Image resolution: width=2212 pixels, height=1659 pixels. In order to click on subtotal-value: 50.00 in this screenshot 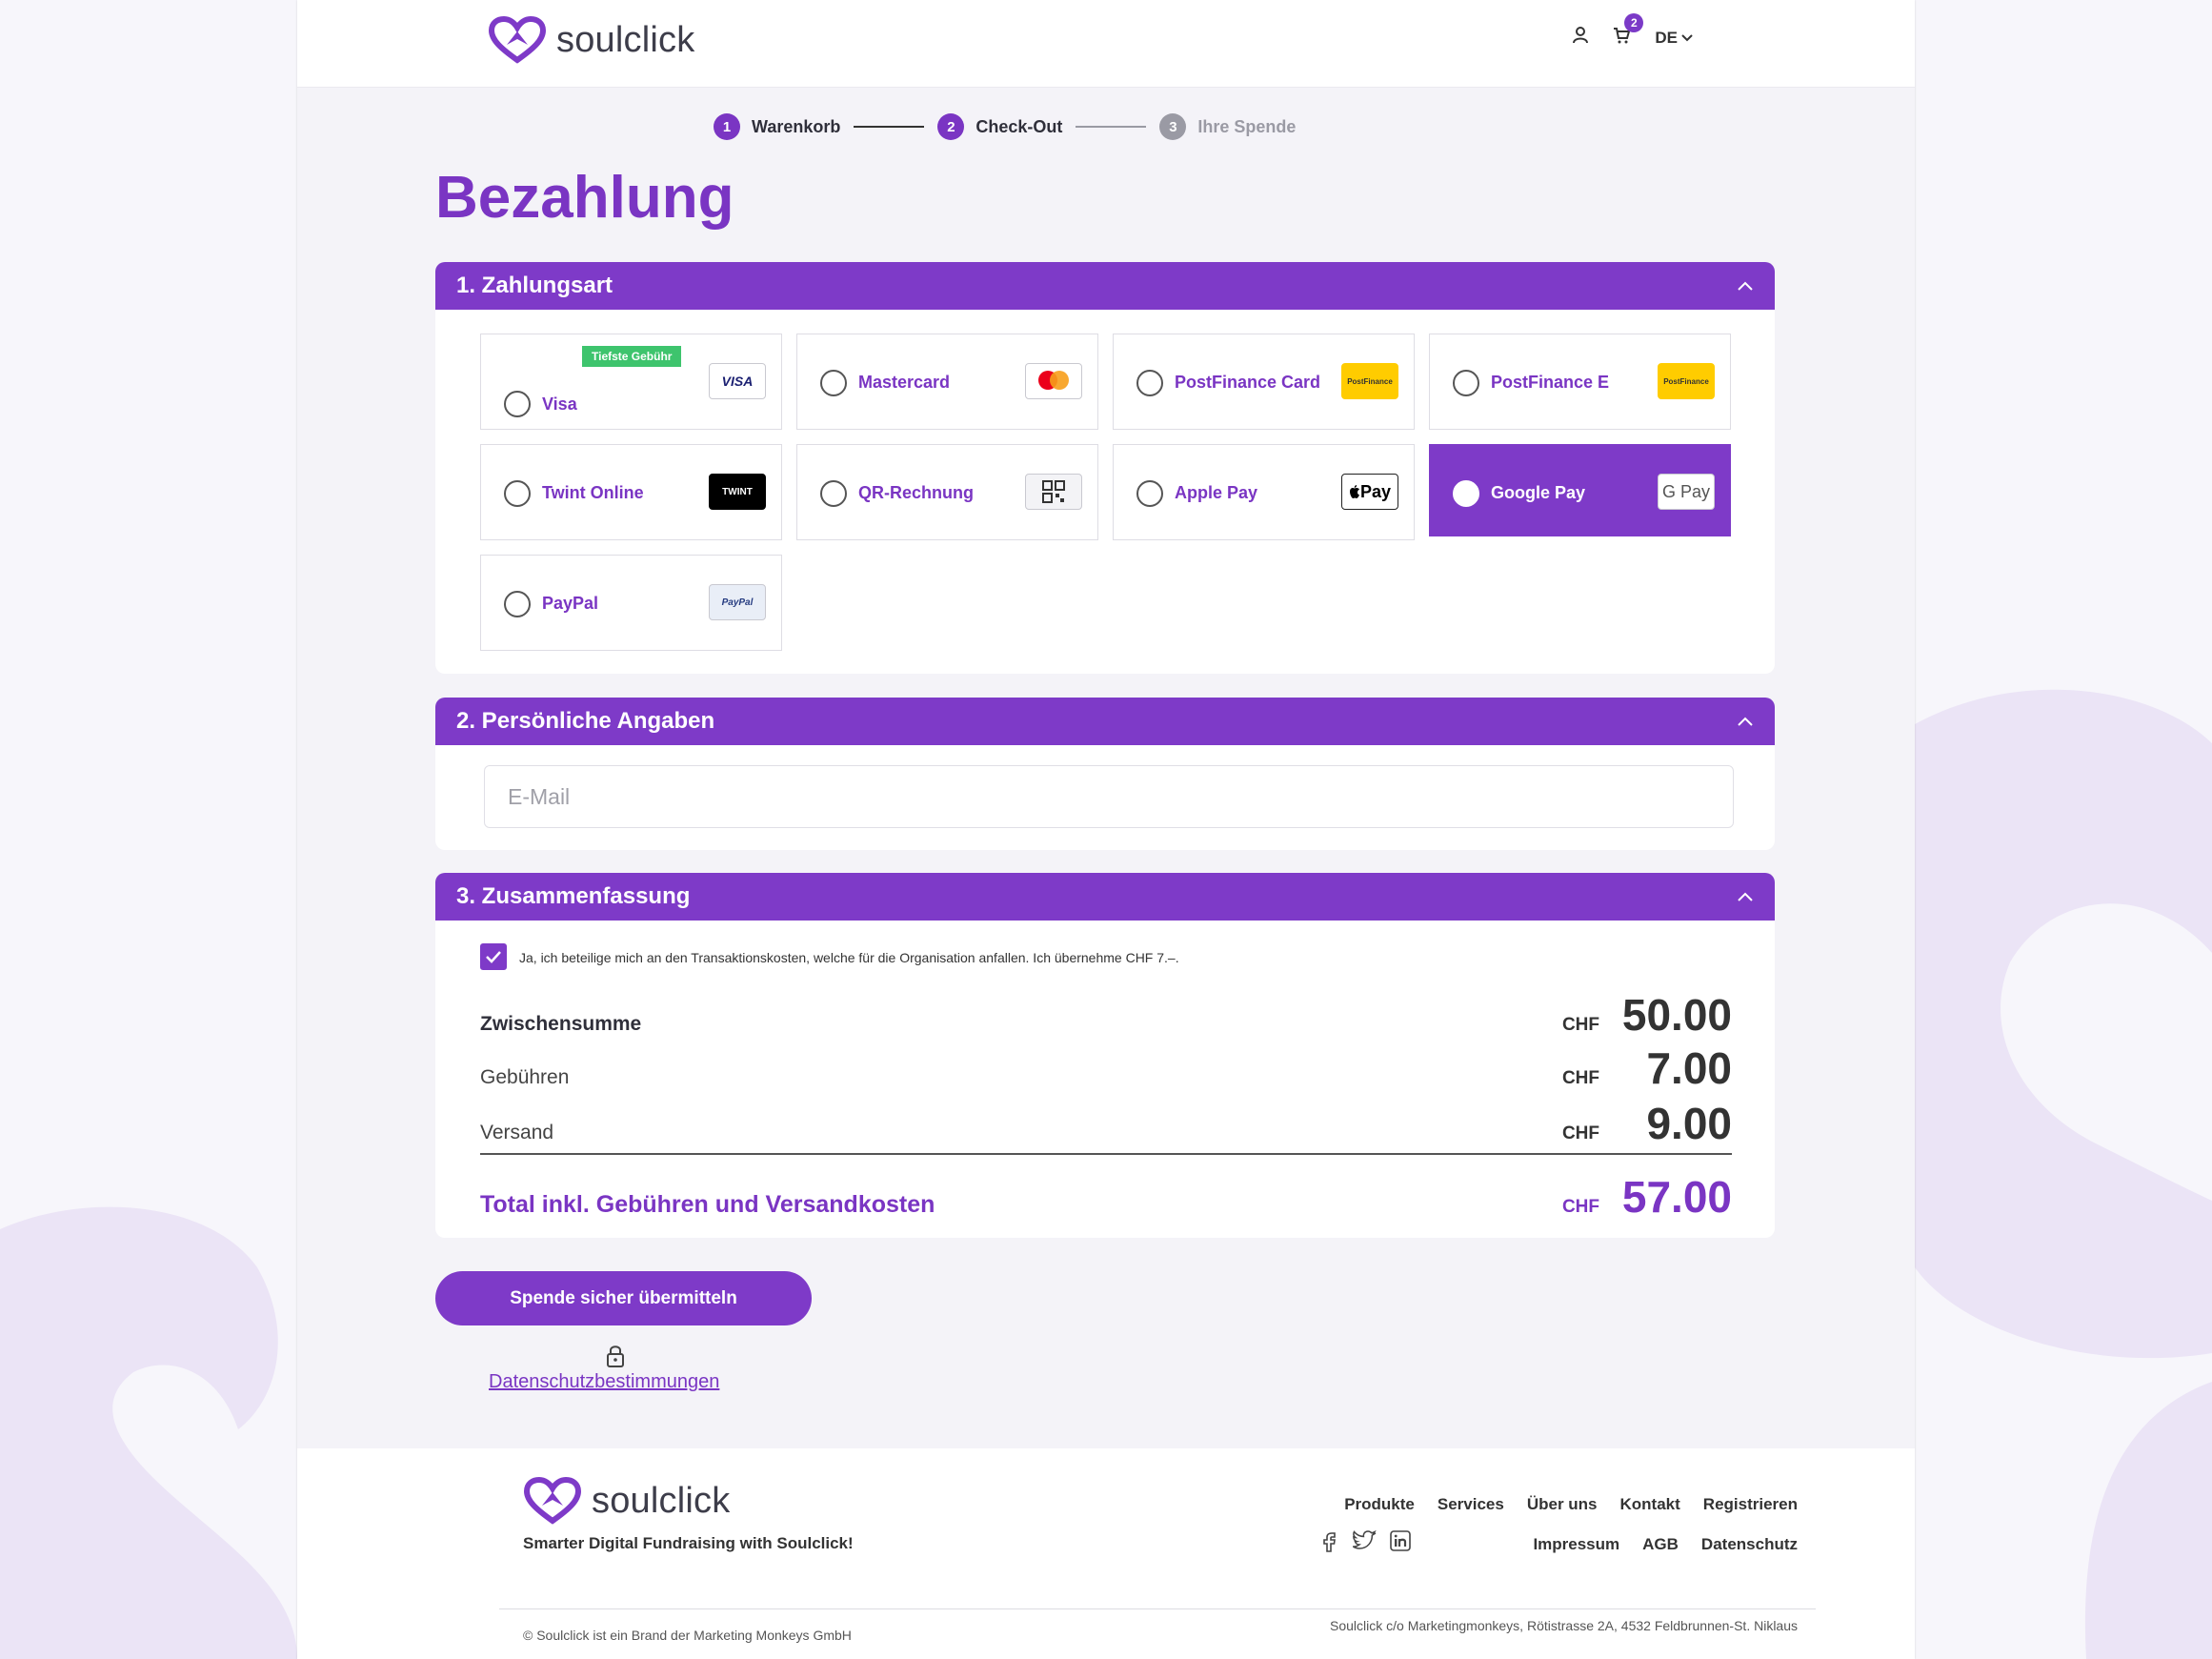, I will do `click(1676, 1015)`.